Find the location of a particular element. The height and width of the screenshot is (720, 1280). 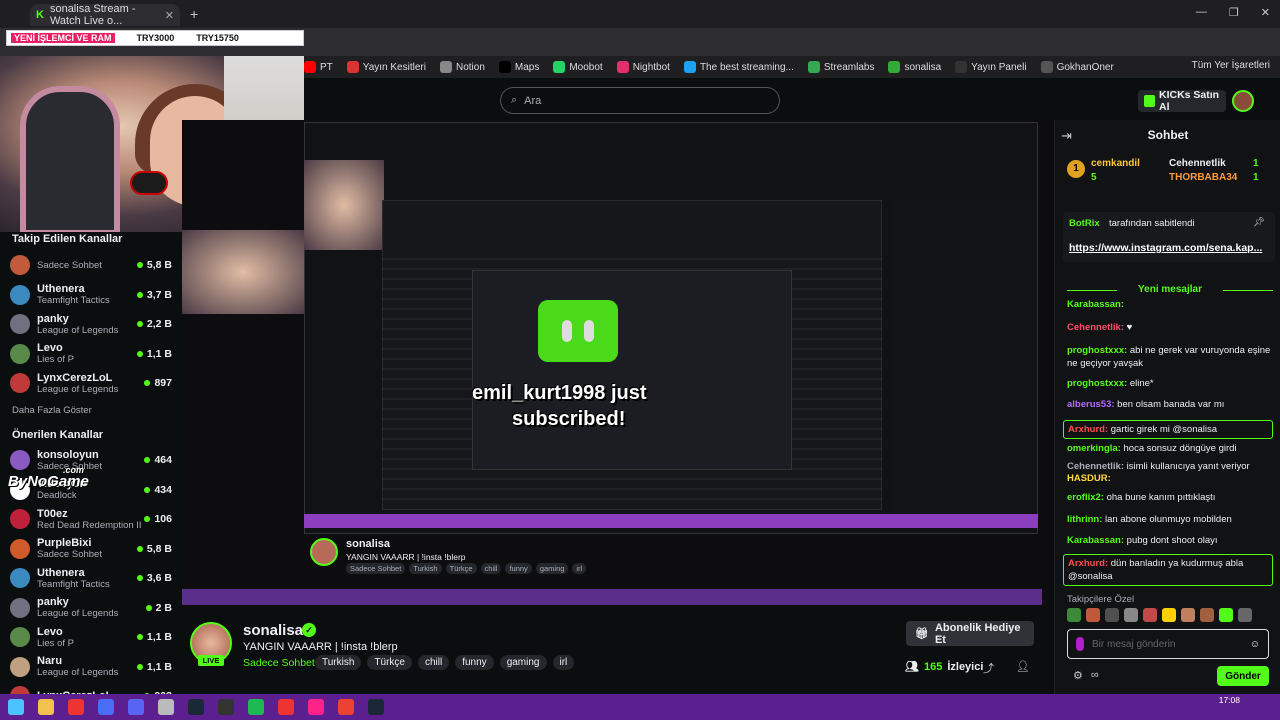

new-tab-icon: + is located at coordinates (194, 14).